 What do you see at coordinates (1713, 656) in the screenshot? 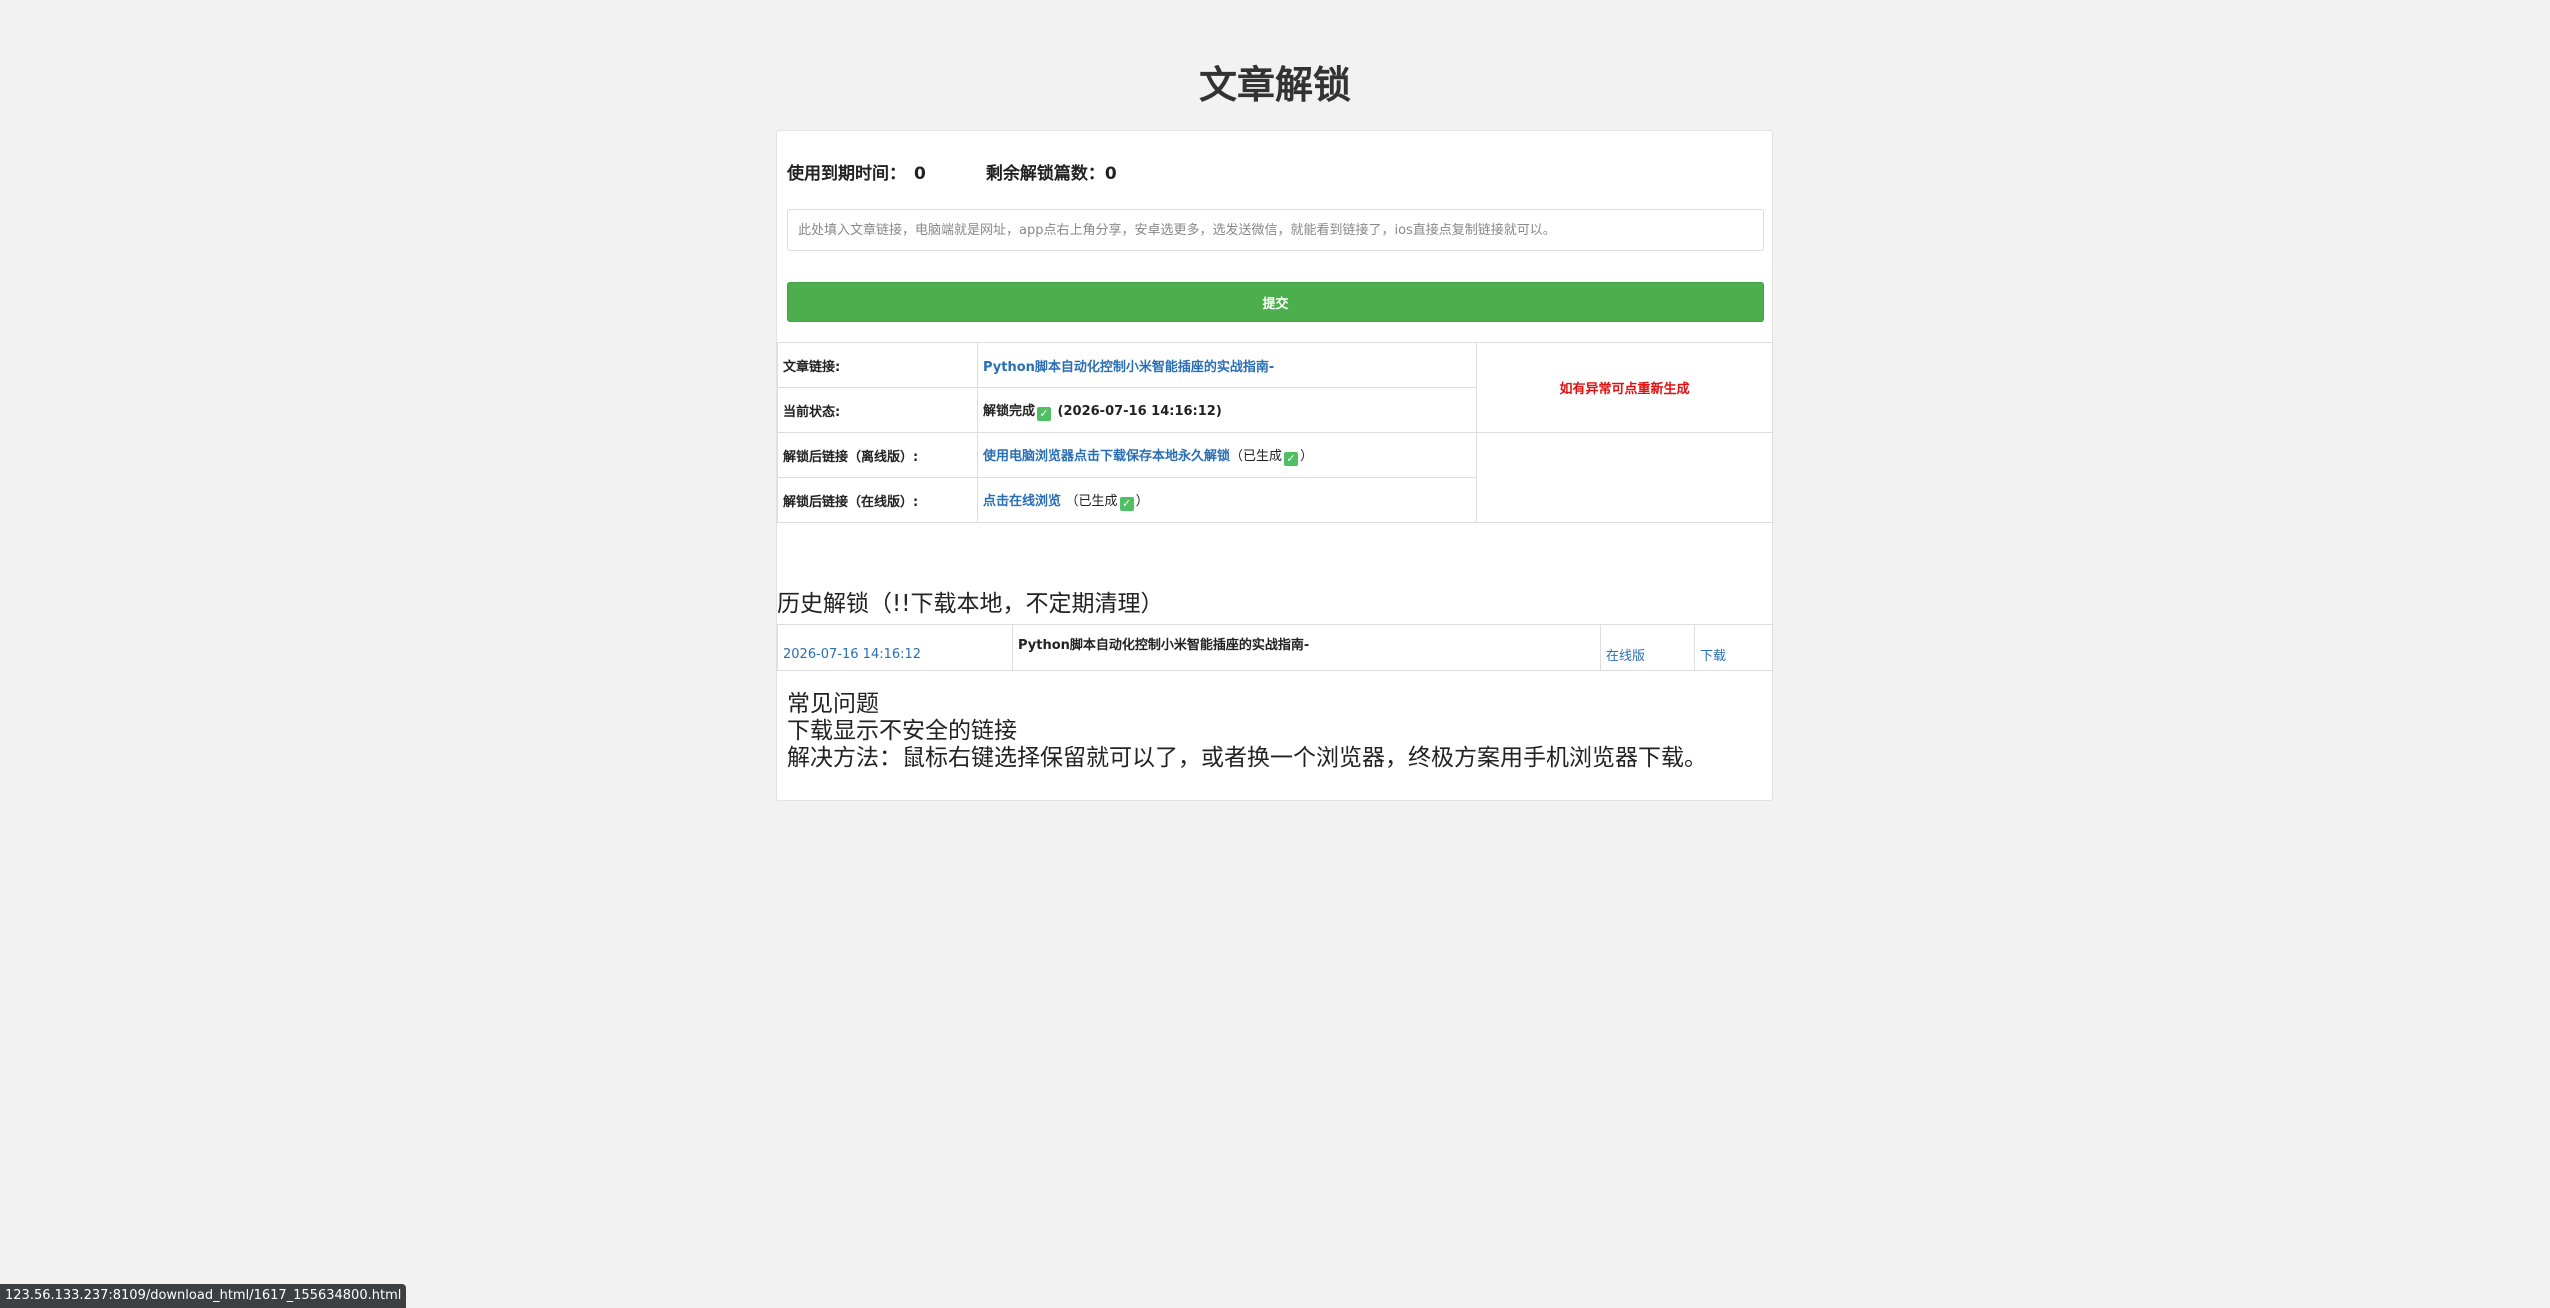
I see `history-download-link: 下载` at bounding box center [1713, 656].